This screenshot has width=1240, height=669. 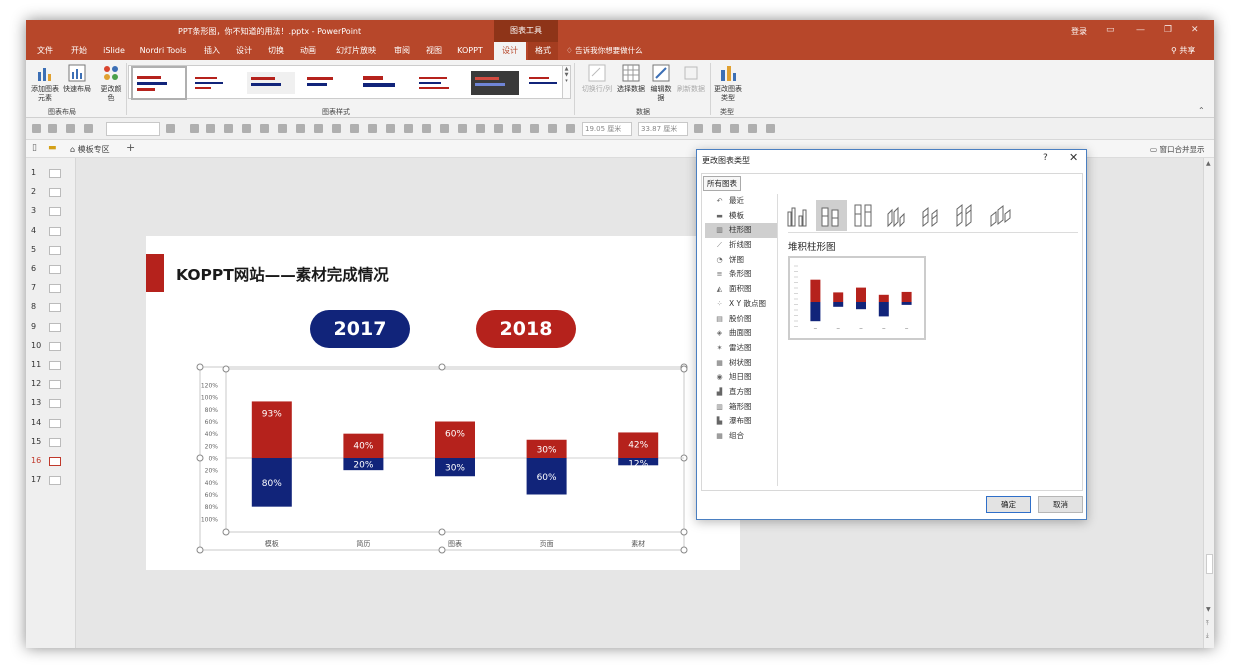 What do you see at coordinates (1008, 504) in the screenshot?
I see `ok-button: 确定` at bounding box center [1008, 504].